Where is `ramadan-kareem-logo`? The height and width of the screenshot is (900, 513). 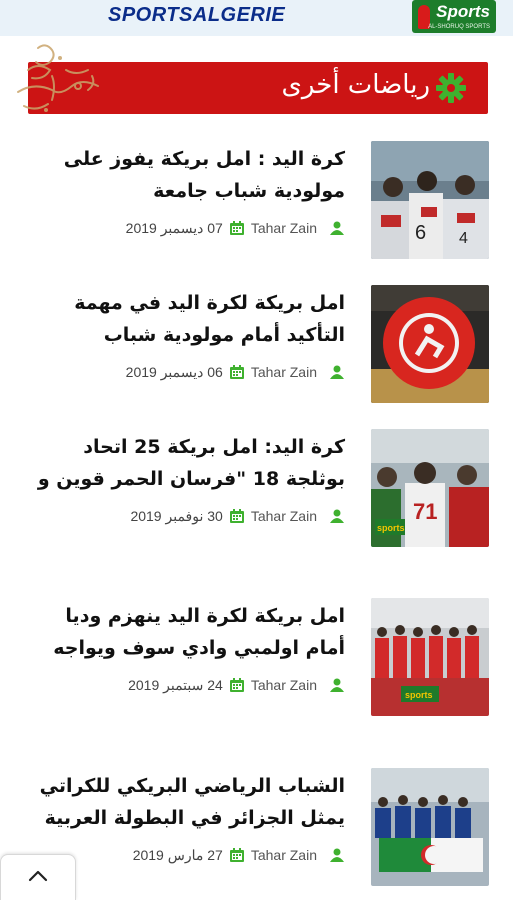 ramadan-kareem-logo is located at coordinates (56, 79).